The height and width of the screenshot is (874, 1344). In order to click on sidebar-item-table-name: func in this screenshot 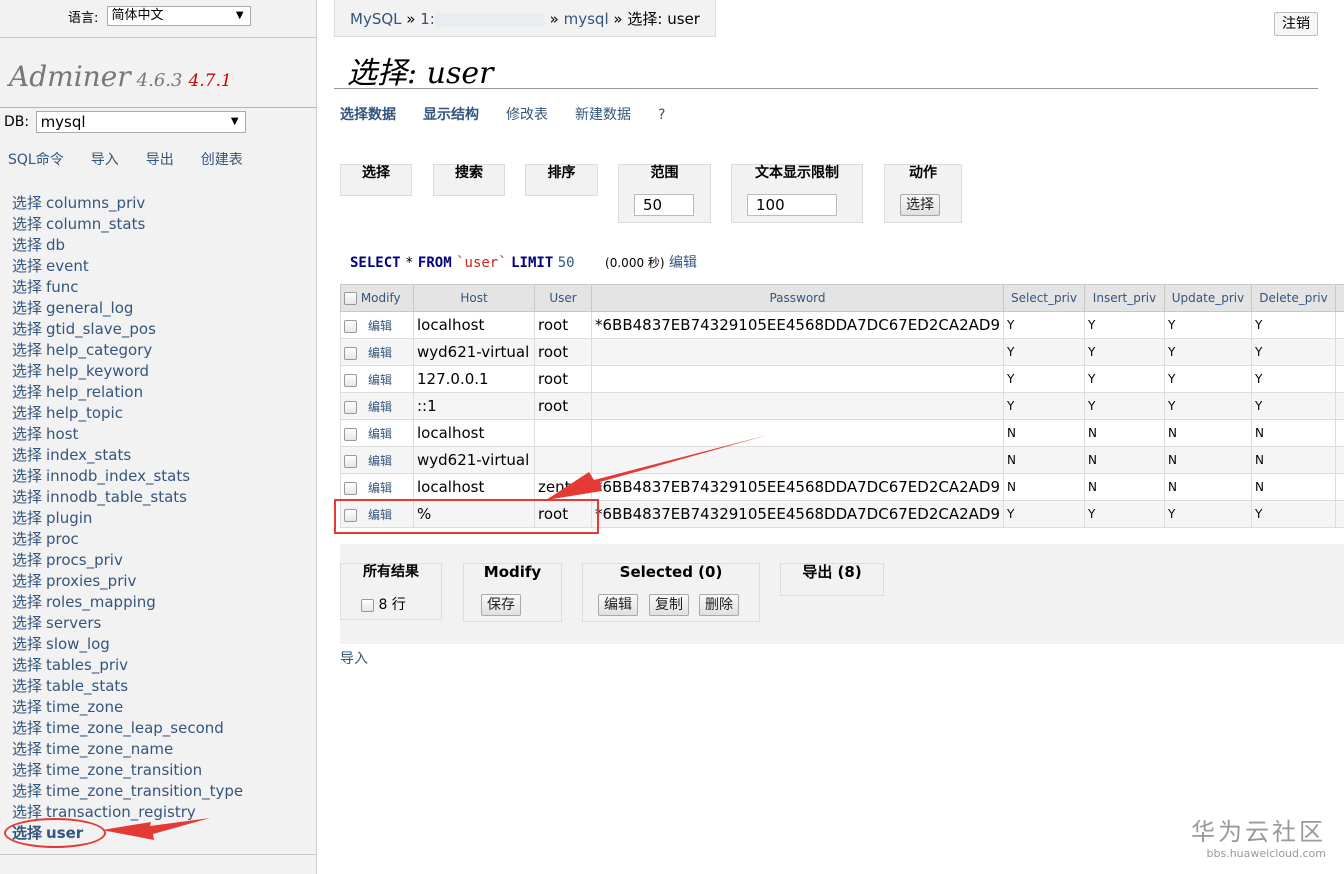, I will do `click(62, 287)`.